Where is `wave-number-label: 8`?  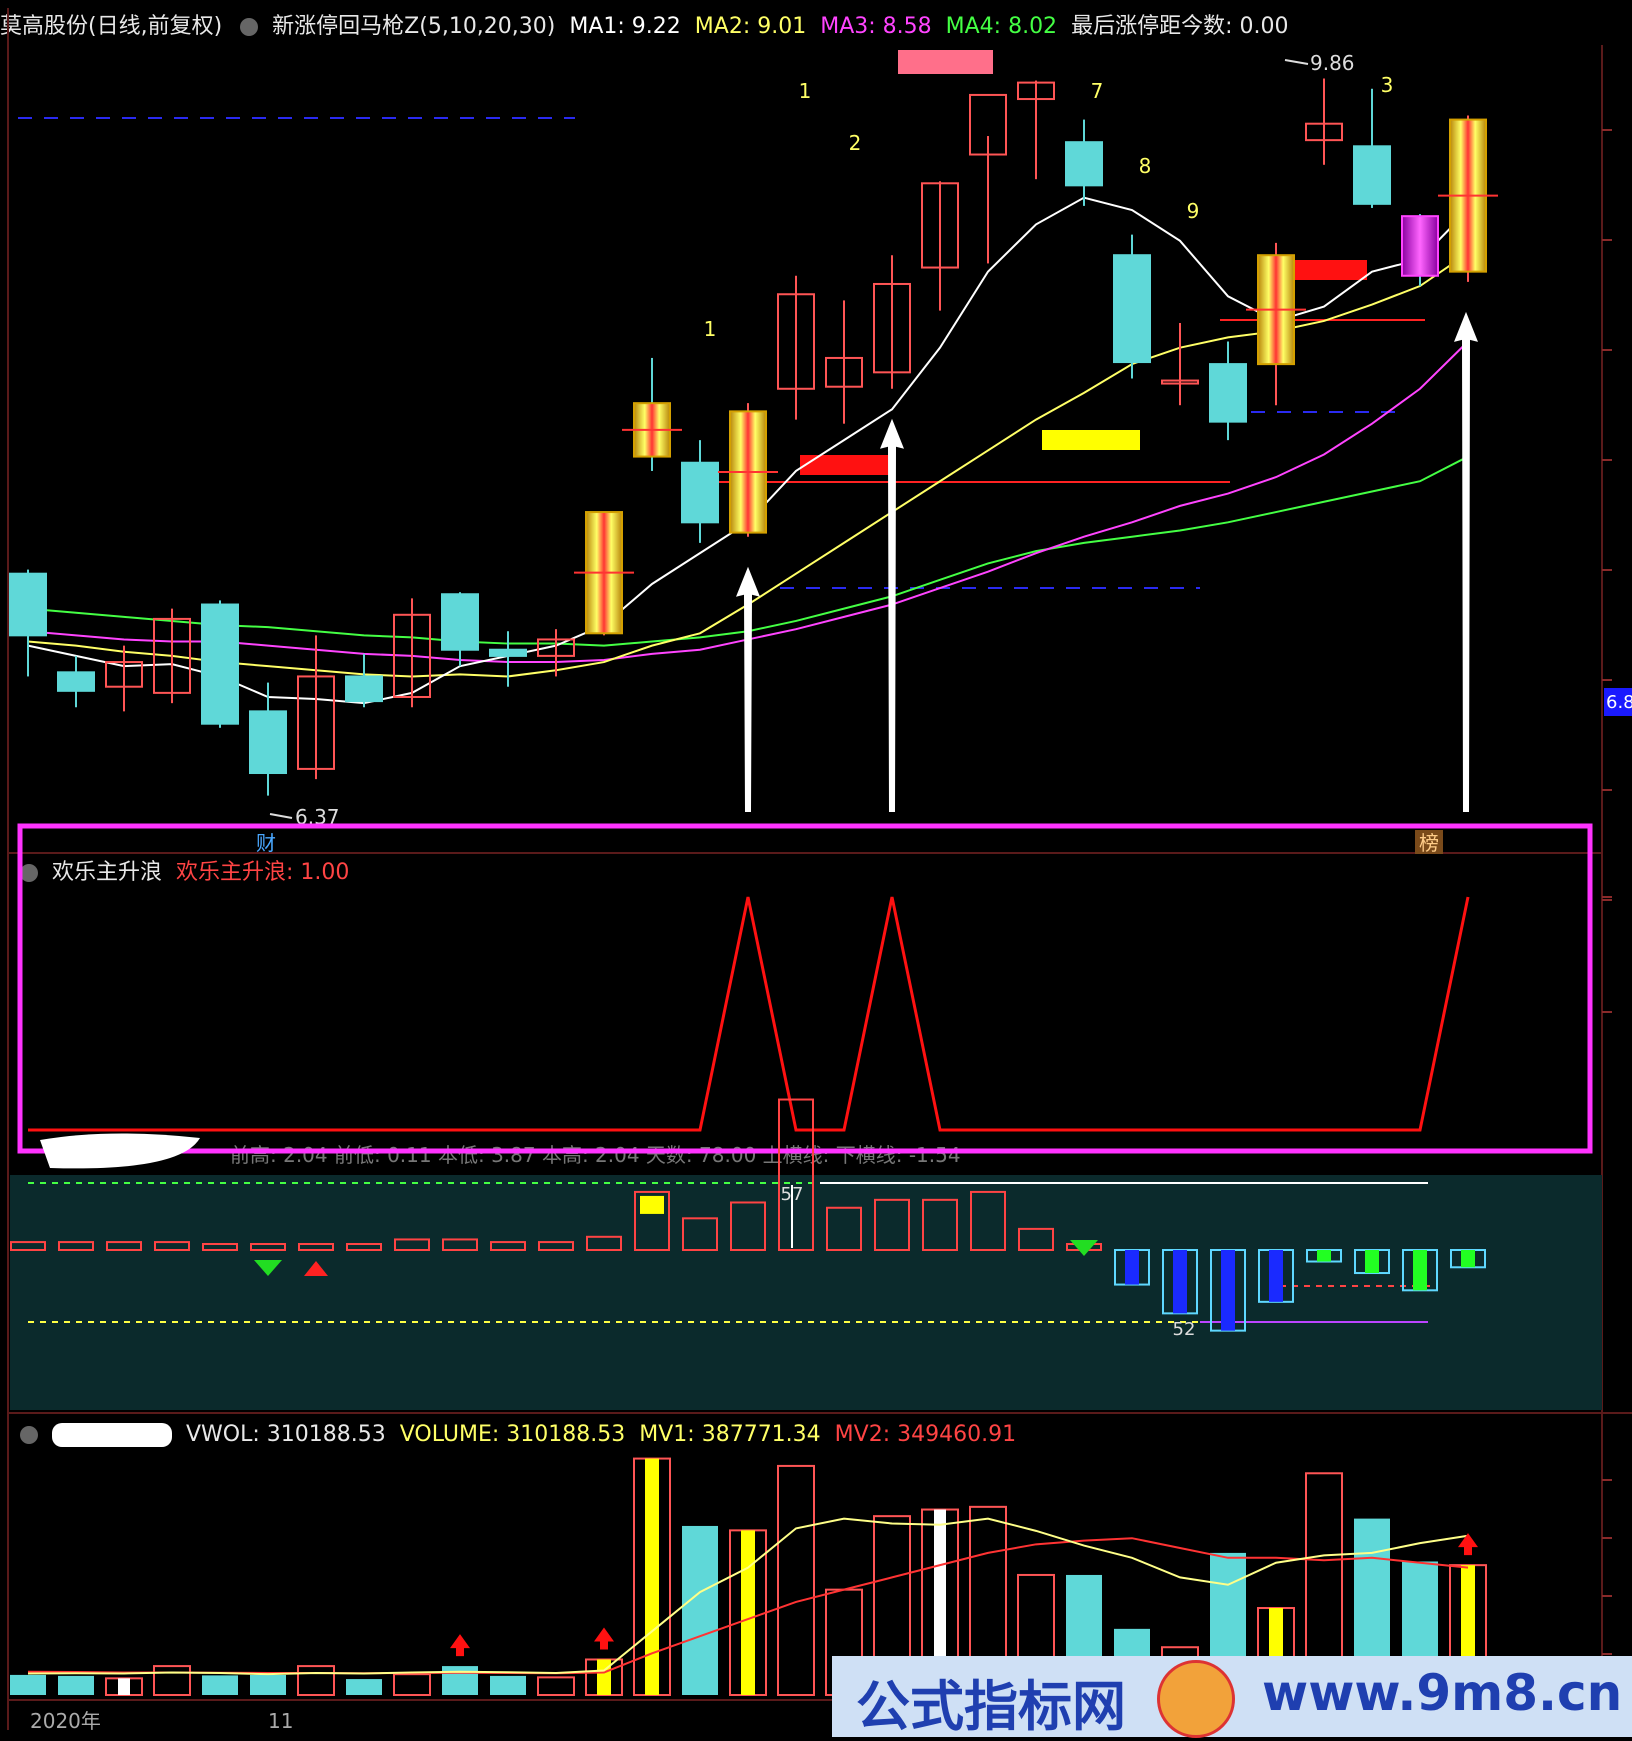 wave-number-label: 8 is located at coordinates (1145, 166).